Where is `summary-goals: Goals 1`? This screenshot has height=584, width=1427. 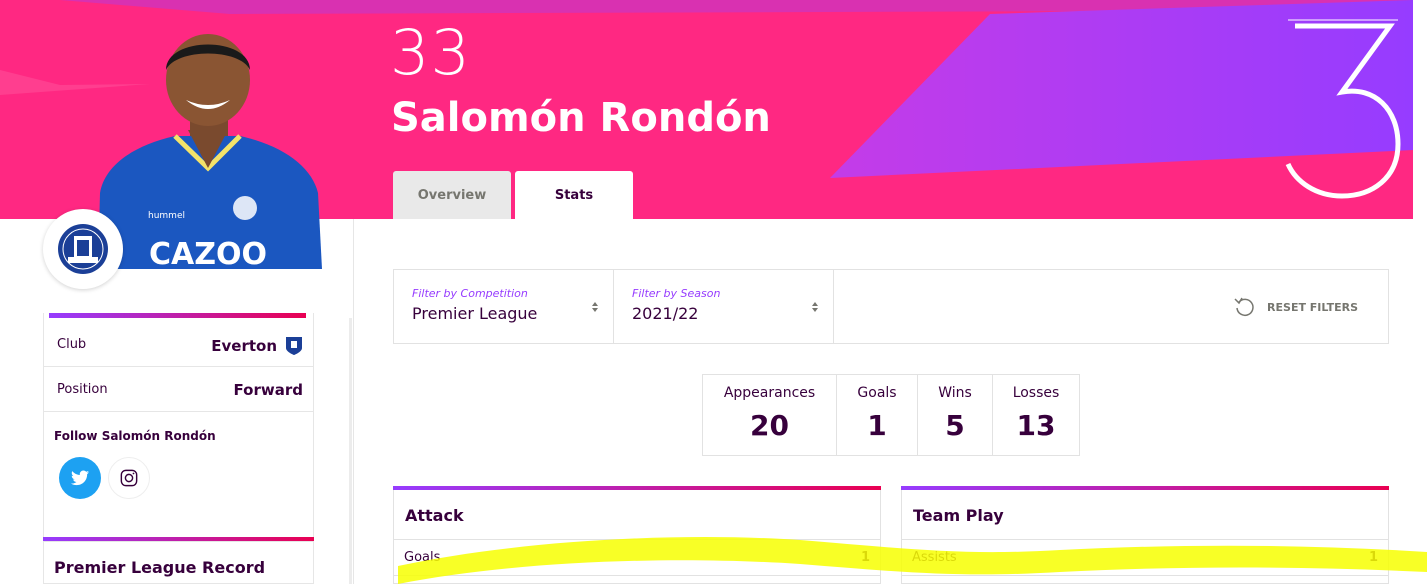 summary-goals: Goals 1 is located at coordinates (877, 415).